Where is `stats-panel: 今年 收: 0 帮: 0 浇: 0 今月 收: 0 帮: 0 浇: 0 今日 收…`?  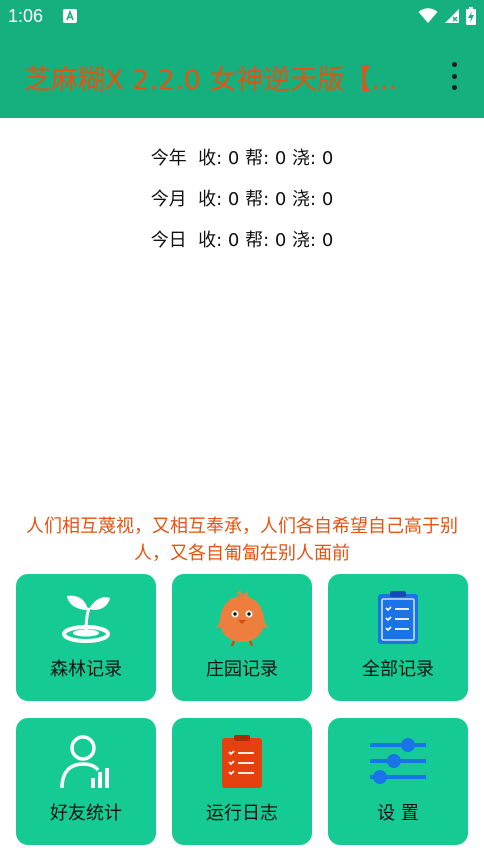 stats-panel: 今年 收: 0 帮: 0 浇: 0 今月 收: 0 帮: 0 浇: 0 今日 收… is located at coordinates (242, 201).